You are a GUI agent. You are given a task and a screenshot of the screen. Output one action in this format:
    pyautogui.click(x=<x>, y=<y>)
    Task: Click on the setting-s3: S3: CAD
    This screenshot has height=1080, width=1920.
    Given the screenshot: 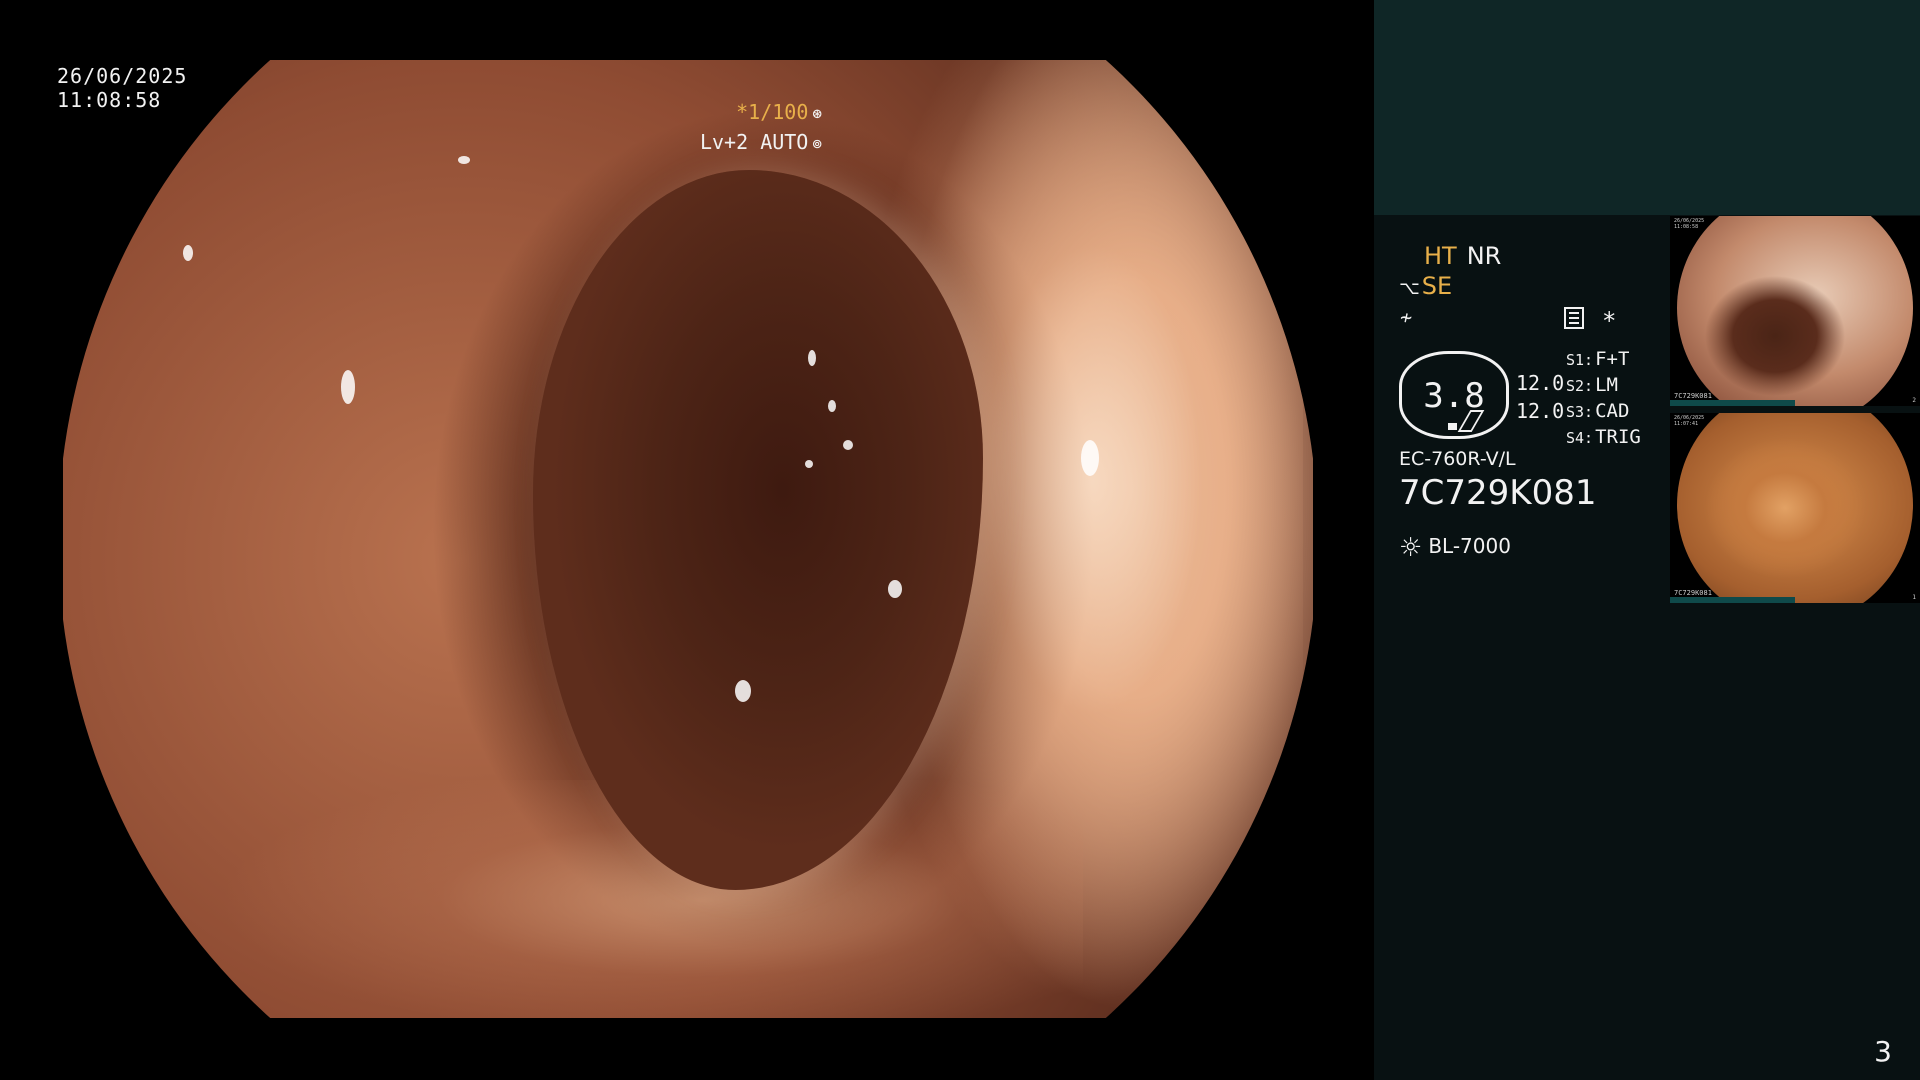 What is the action you would take?
    pyautogui.click(x=1598, y=411)
    